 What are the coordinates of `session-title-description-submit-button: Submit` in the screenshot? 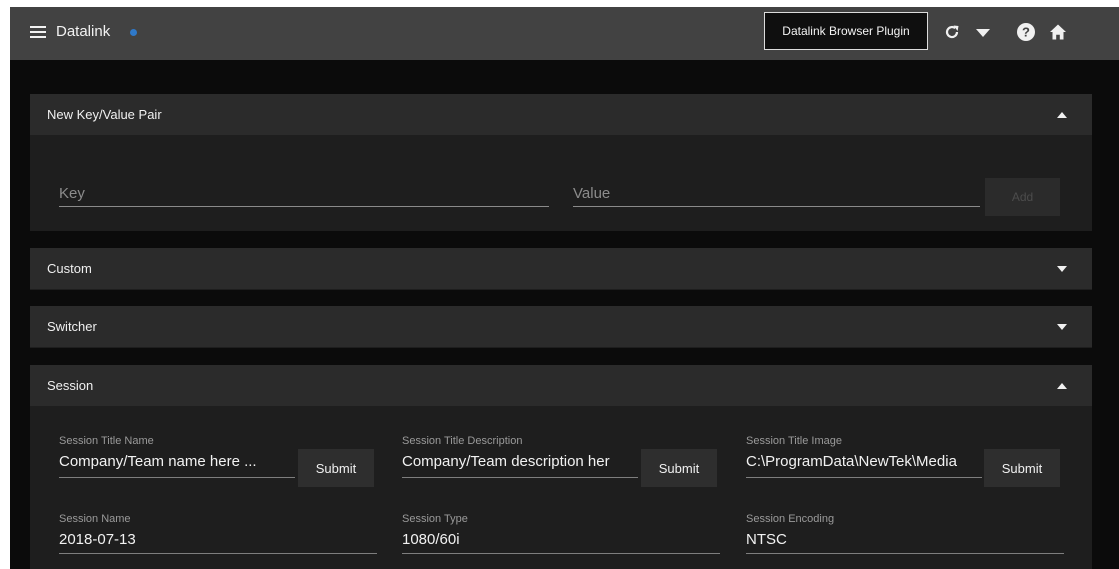 It's located at (679, 468).